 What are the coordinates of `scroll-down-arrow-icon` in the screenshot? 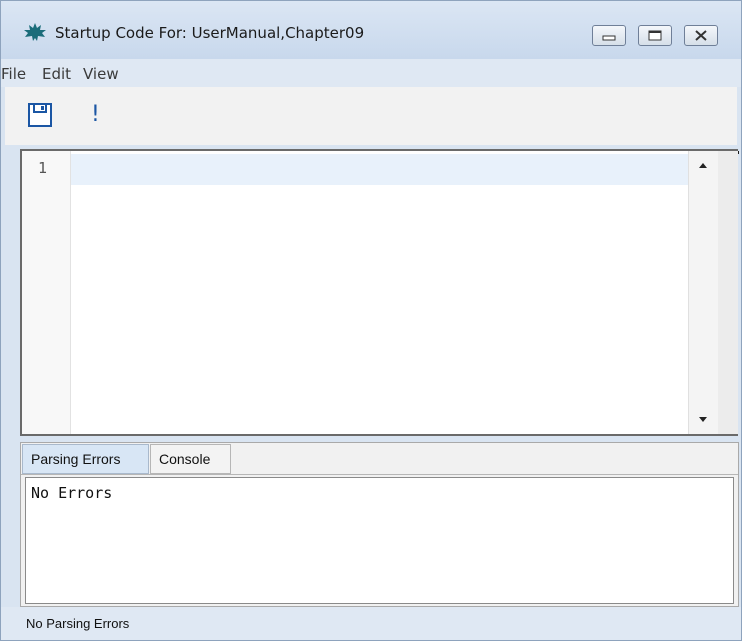 It's located at (703, 419).